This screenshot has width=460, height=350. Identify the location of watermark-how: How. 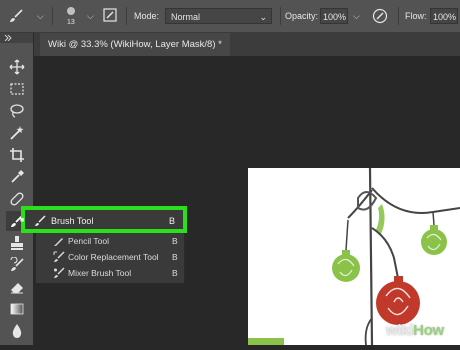
(428, 330).